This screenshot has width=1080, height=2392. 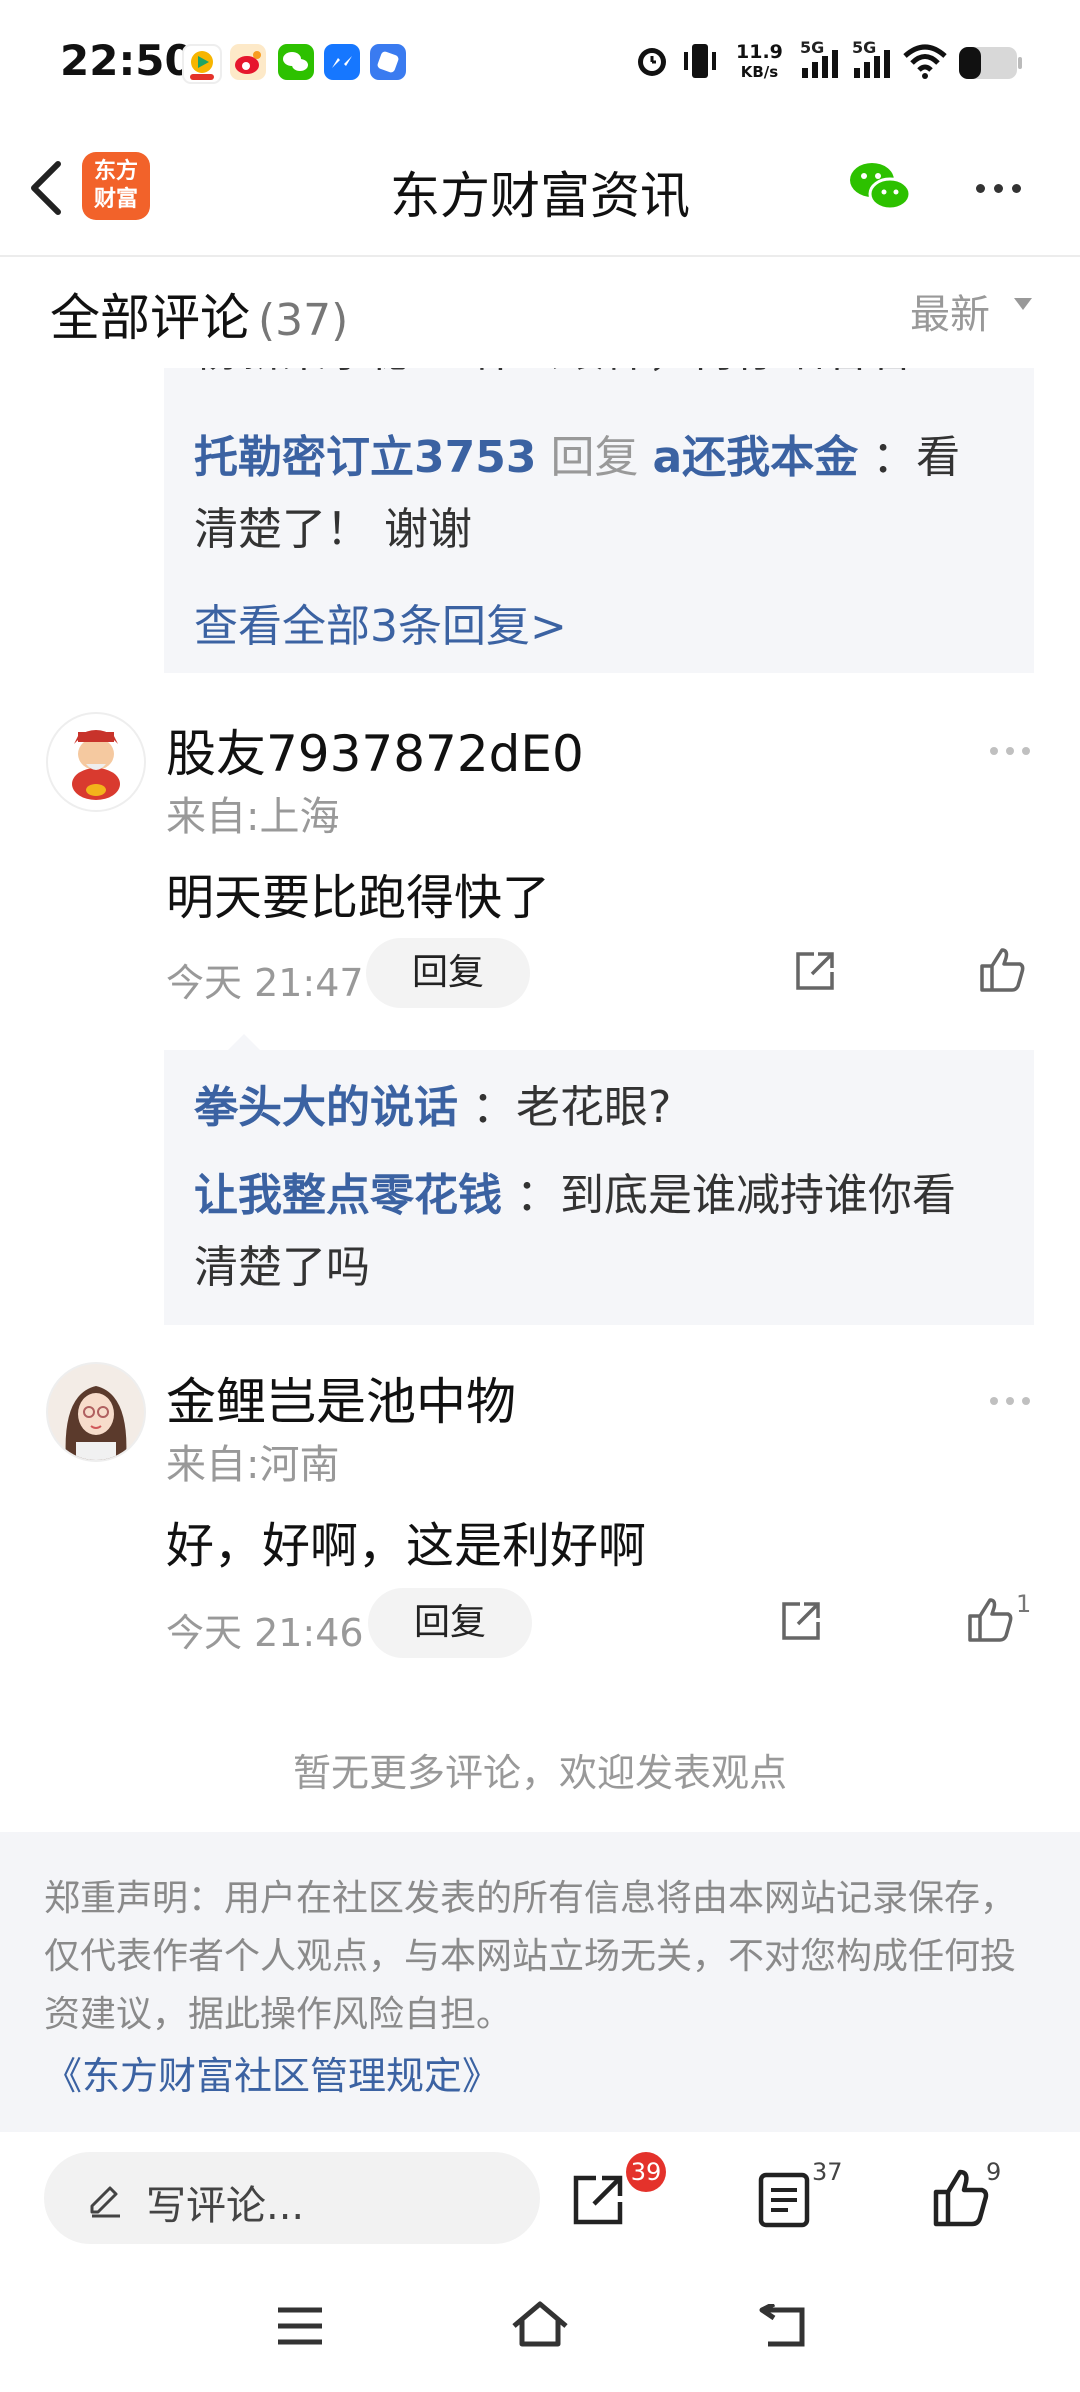 I want to click on sort-caret-icon, so click(x=1023, y=304).